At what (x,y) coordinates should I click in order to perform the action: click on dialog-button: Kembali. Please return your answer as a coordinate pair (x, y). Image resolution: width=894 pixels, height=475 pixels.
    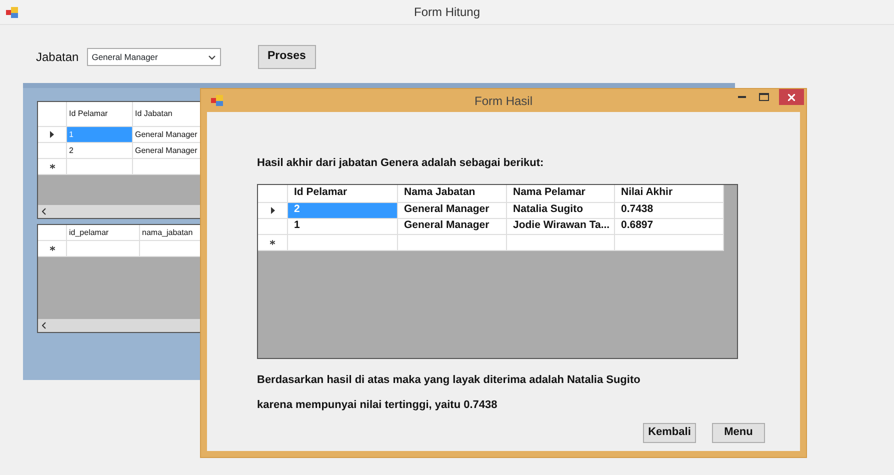
    Looking at the image, I should click on (669, 432).